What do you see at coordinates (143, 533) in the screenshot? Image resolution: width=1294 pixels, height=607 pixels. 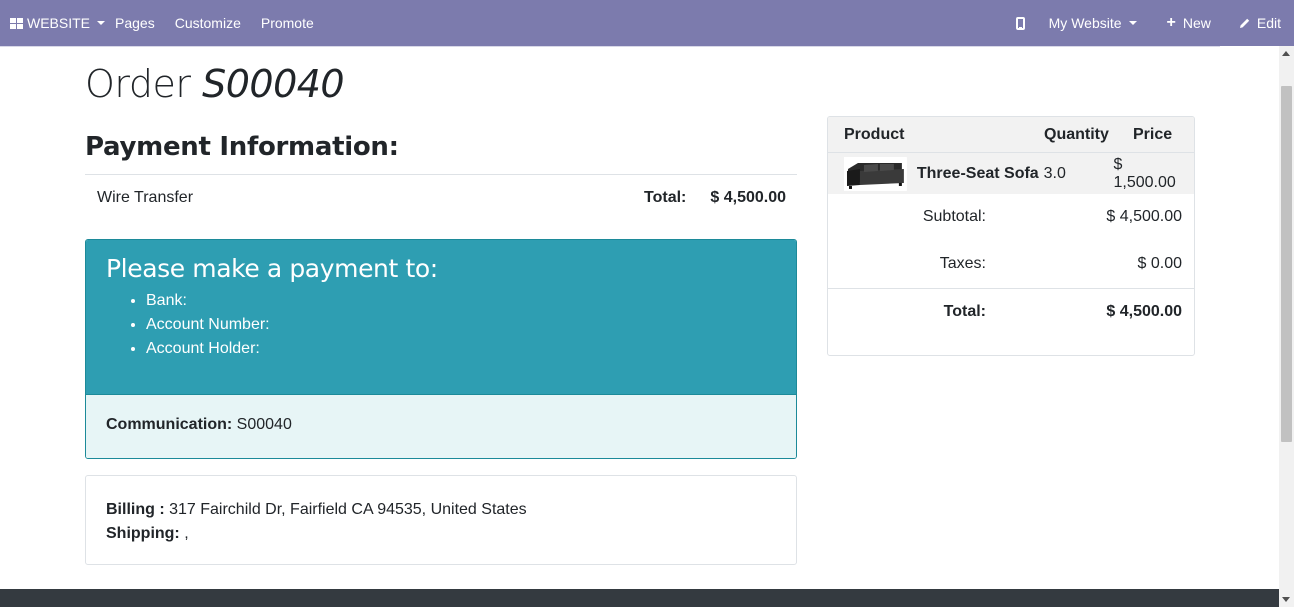 I see `shipping-label: Shipping:` at bounding box center [143, 533].